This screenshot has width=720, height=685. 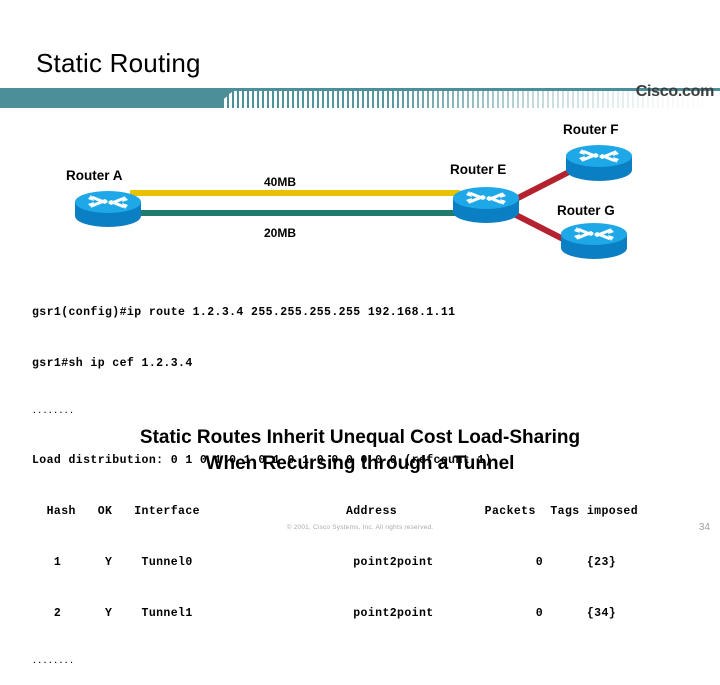 I want to click on router-f-icon, so click(x=599, y=163).